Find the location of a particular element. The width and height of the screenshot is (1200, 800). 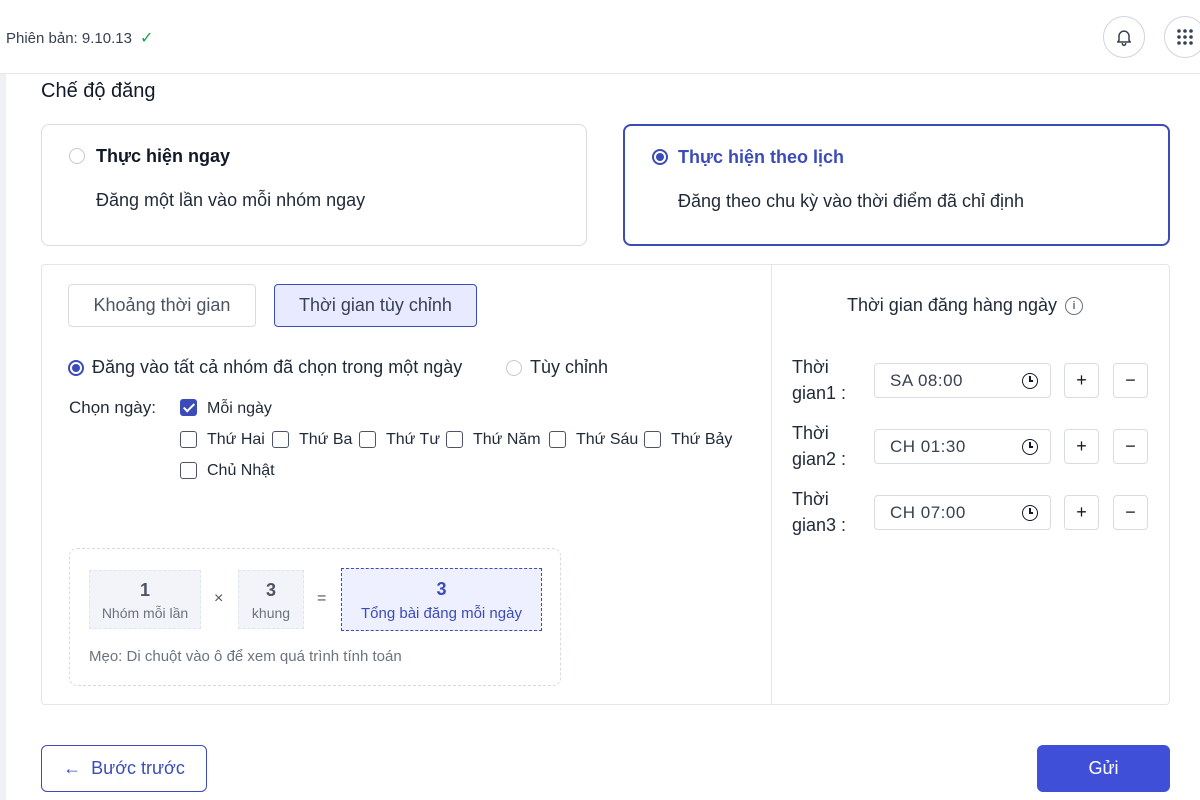

calc-groups-cell: 1 Nhóm mỗi lần is located at coordinates (145, 599).